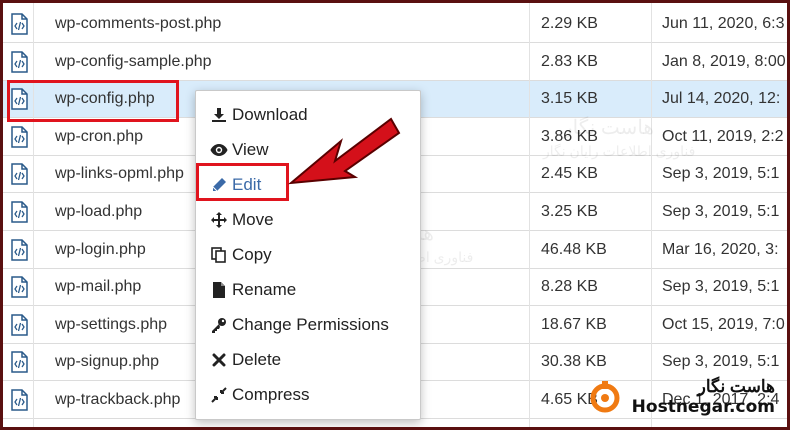 The height and width of the screenshot is (430, 790). I want to click on file-name: wp-mail.php, so click(98, 287).